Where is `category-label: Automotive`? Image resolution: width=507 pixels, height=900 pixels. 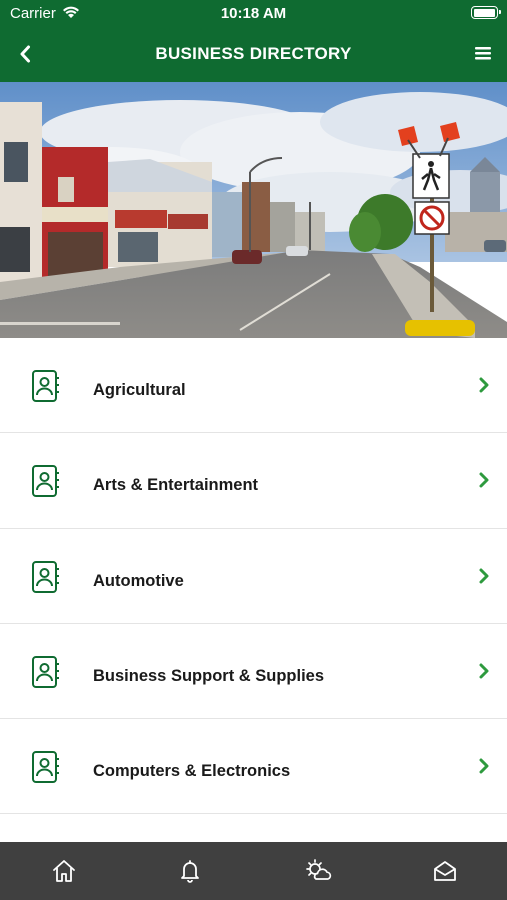
category-label: Automotive is located at coordinates (138, 580).